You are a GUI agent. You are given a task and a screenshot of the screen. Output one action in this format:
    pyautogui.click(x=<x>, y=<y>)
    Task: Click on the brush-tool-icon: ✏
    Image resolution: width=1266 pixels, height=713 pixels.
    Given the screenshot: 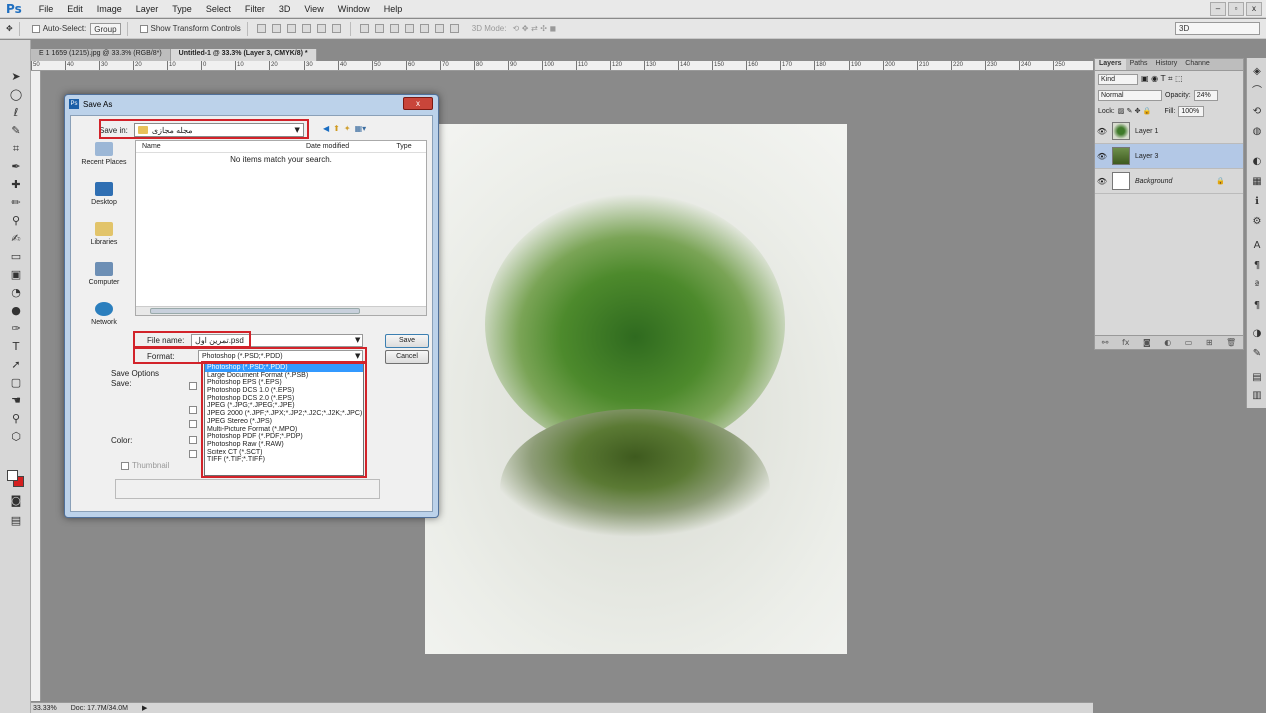 What is the action you would take?
    pyautogui.click(x=16, y=203)
    